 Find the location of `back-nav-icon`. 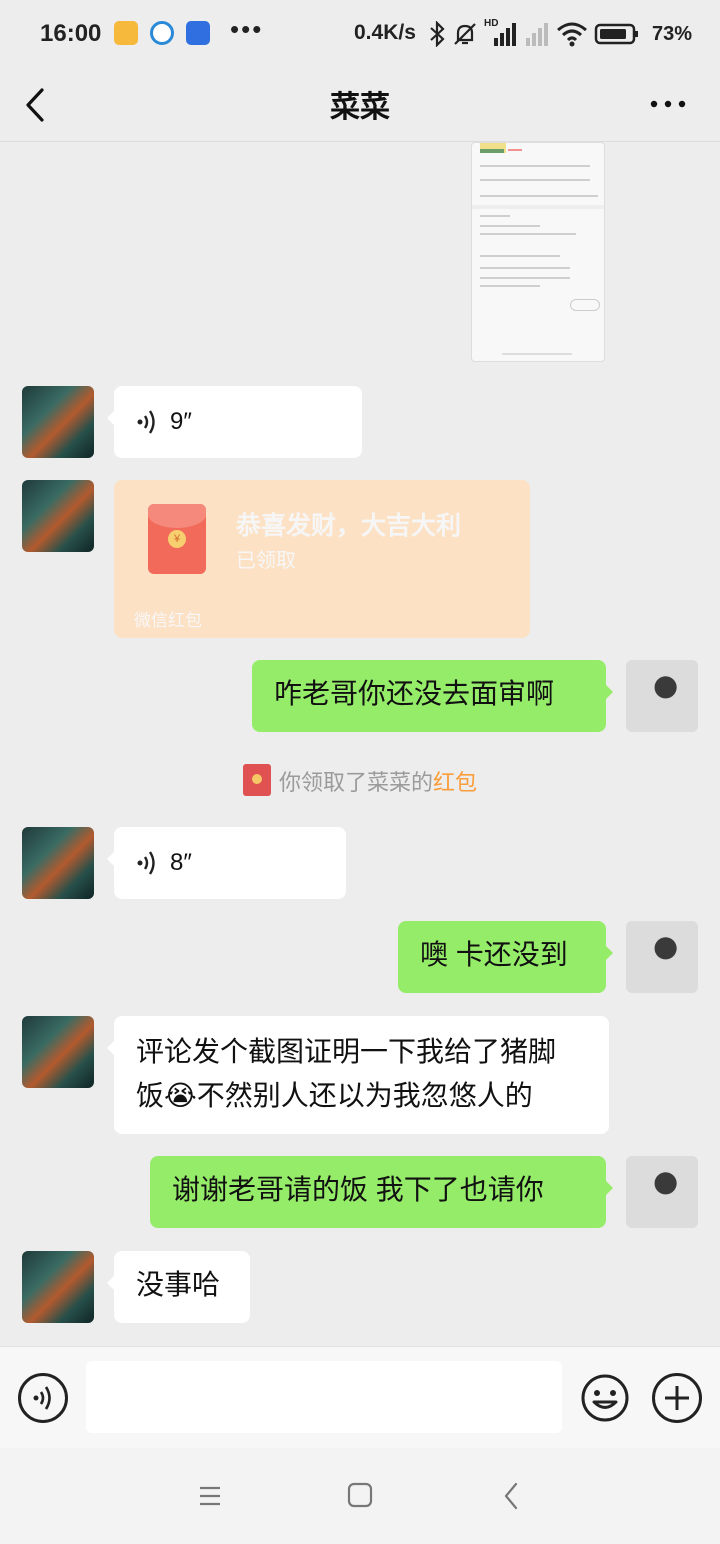

back-nav-icon is located at coordinates (512, 1496).